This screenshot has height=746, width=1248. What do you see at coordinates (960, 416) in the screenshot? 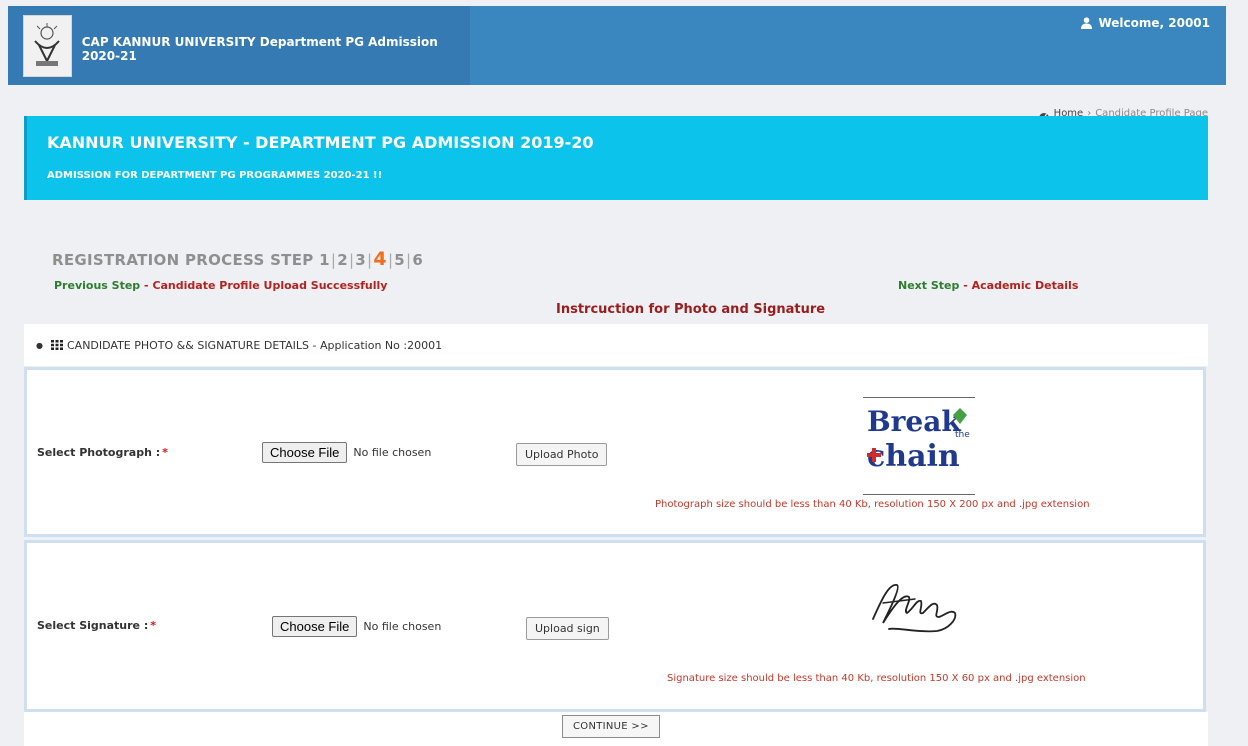
I see `leaf-icon` at bounding box center [960, 416].